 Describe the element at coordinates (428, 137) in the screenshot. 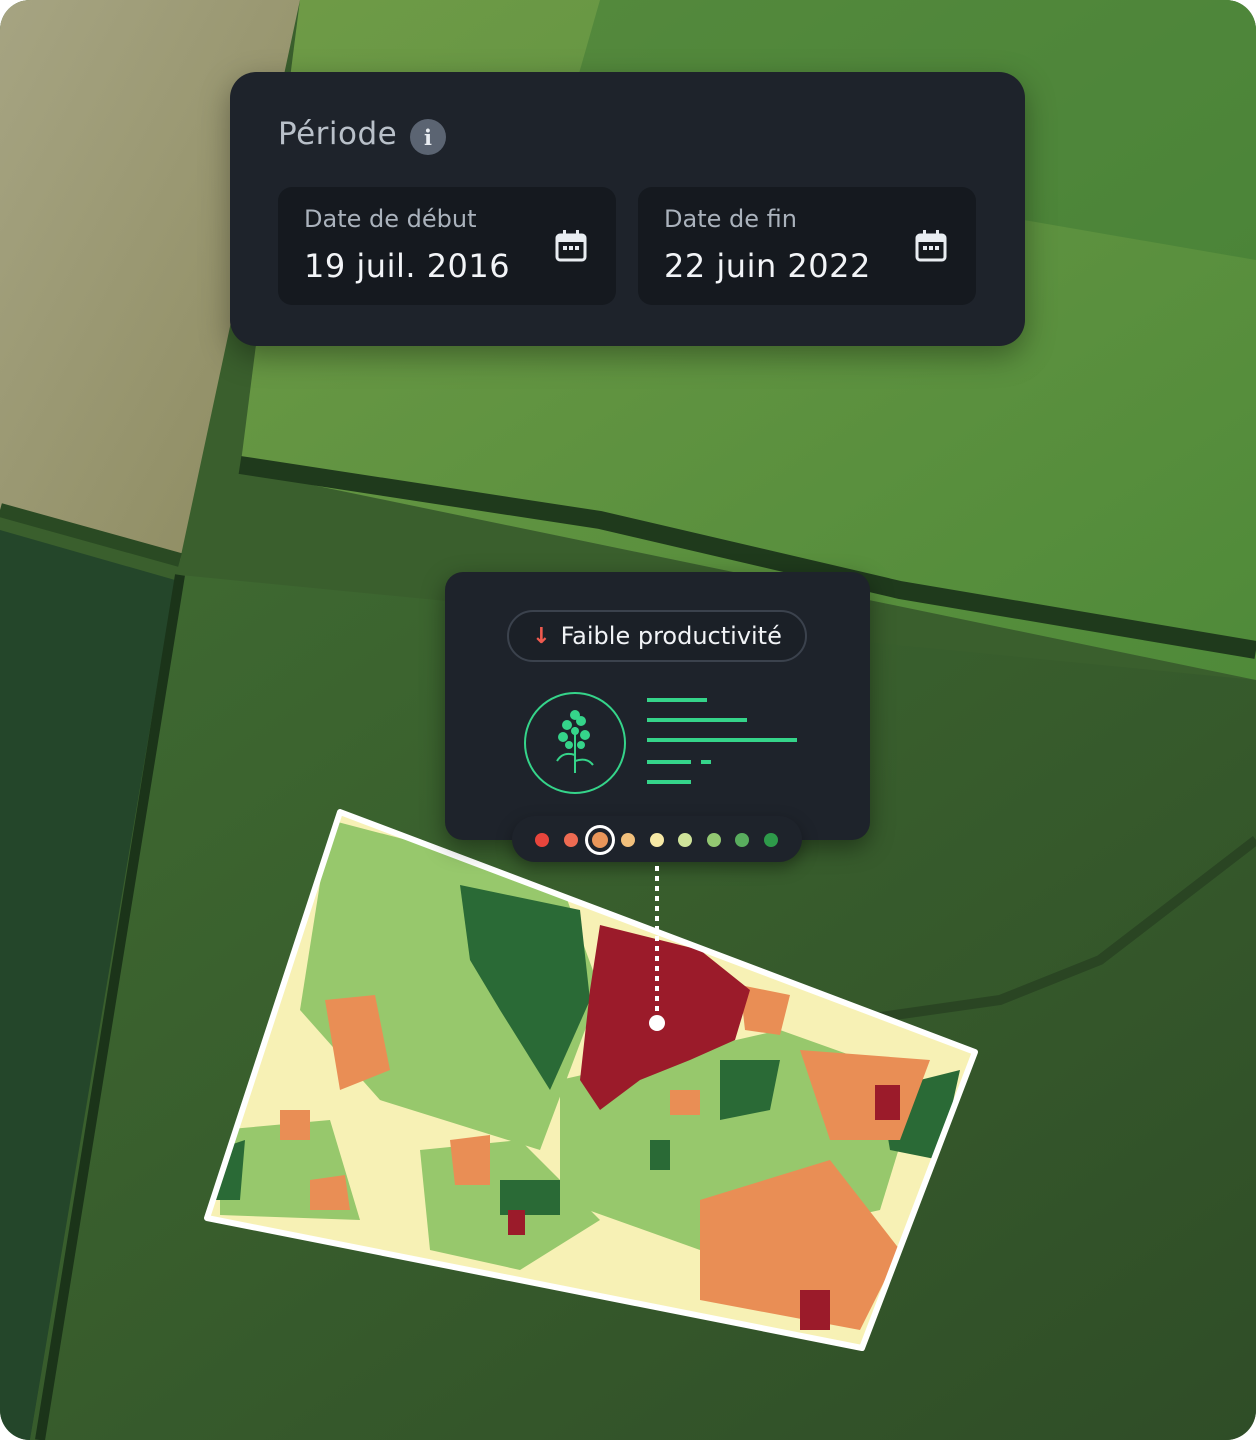

I see `info-icon: i` at that location.